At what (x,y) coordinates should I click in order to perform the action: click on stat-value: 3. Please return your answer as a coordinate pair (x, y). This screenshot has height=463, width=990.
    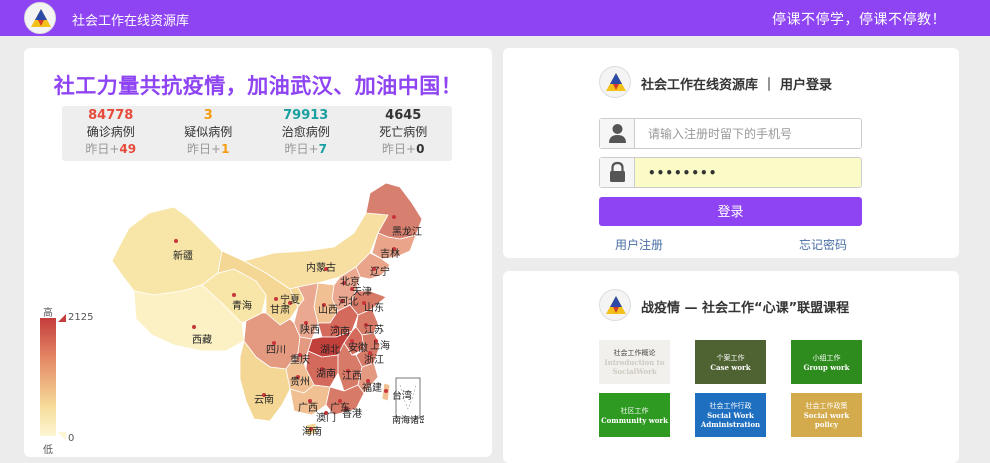
    Looking at the image, I should click on (208, 115).